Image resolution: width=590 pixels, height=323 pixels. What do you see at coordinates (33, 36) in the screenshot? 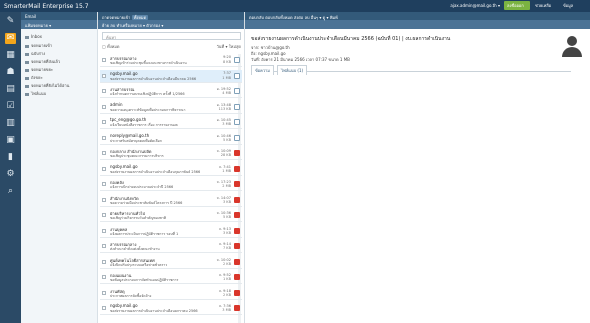
I see `folder-item: Inbox` at bounding box center [33, 36].